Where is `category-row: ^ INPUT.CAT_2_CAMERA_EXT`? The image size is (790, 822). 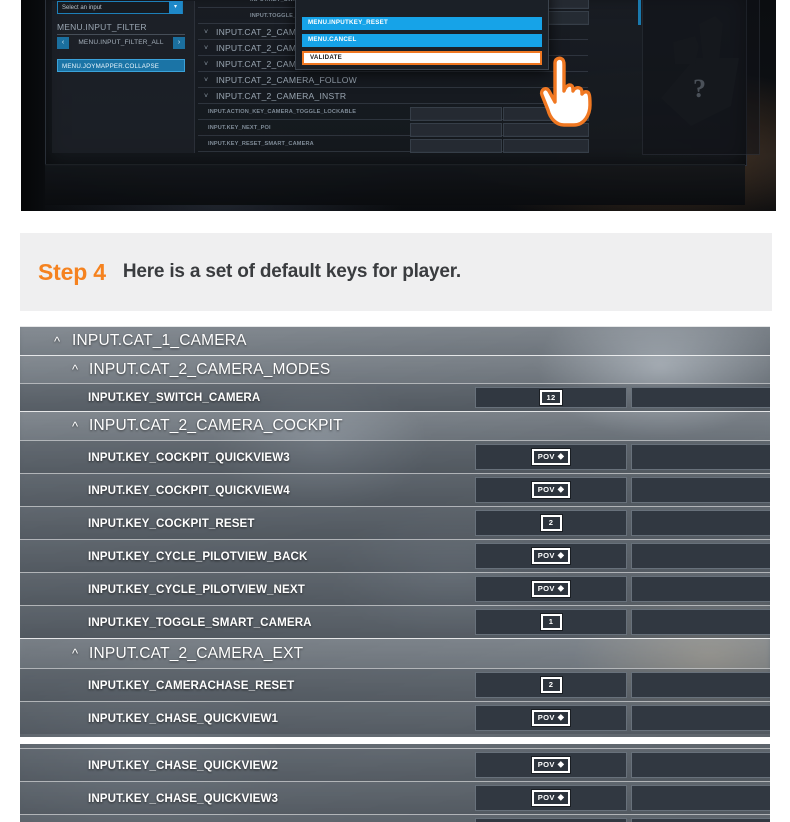
category-row: ^ INPUT.CAT_2_CAMERA_EXT is located at coordinates (395, 653).